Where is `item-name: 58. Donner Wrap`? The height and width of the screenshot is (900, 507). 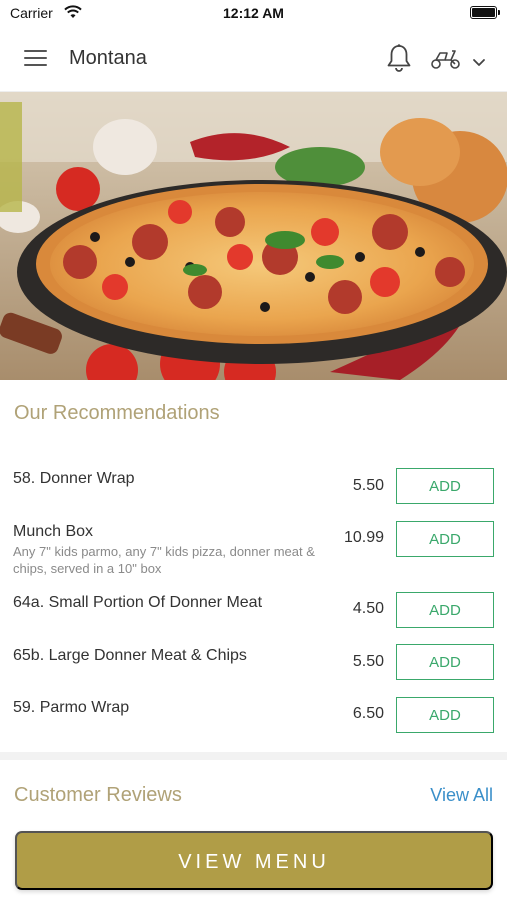 item-name: 58. Donner Wrap is located at coordinates (74, 478).